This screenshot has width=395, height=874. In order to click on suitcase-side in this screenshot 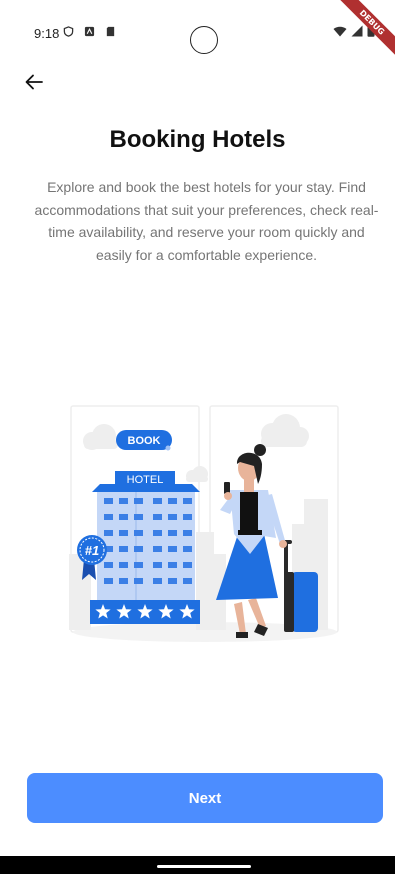, I will do `click(289, 602)`.